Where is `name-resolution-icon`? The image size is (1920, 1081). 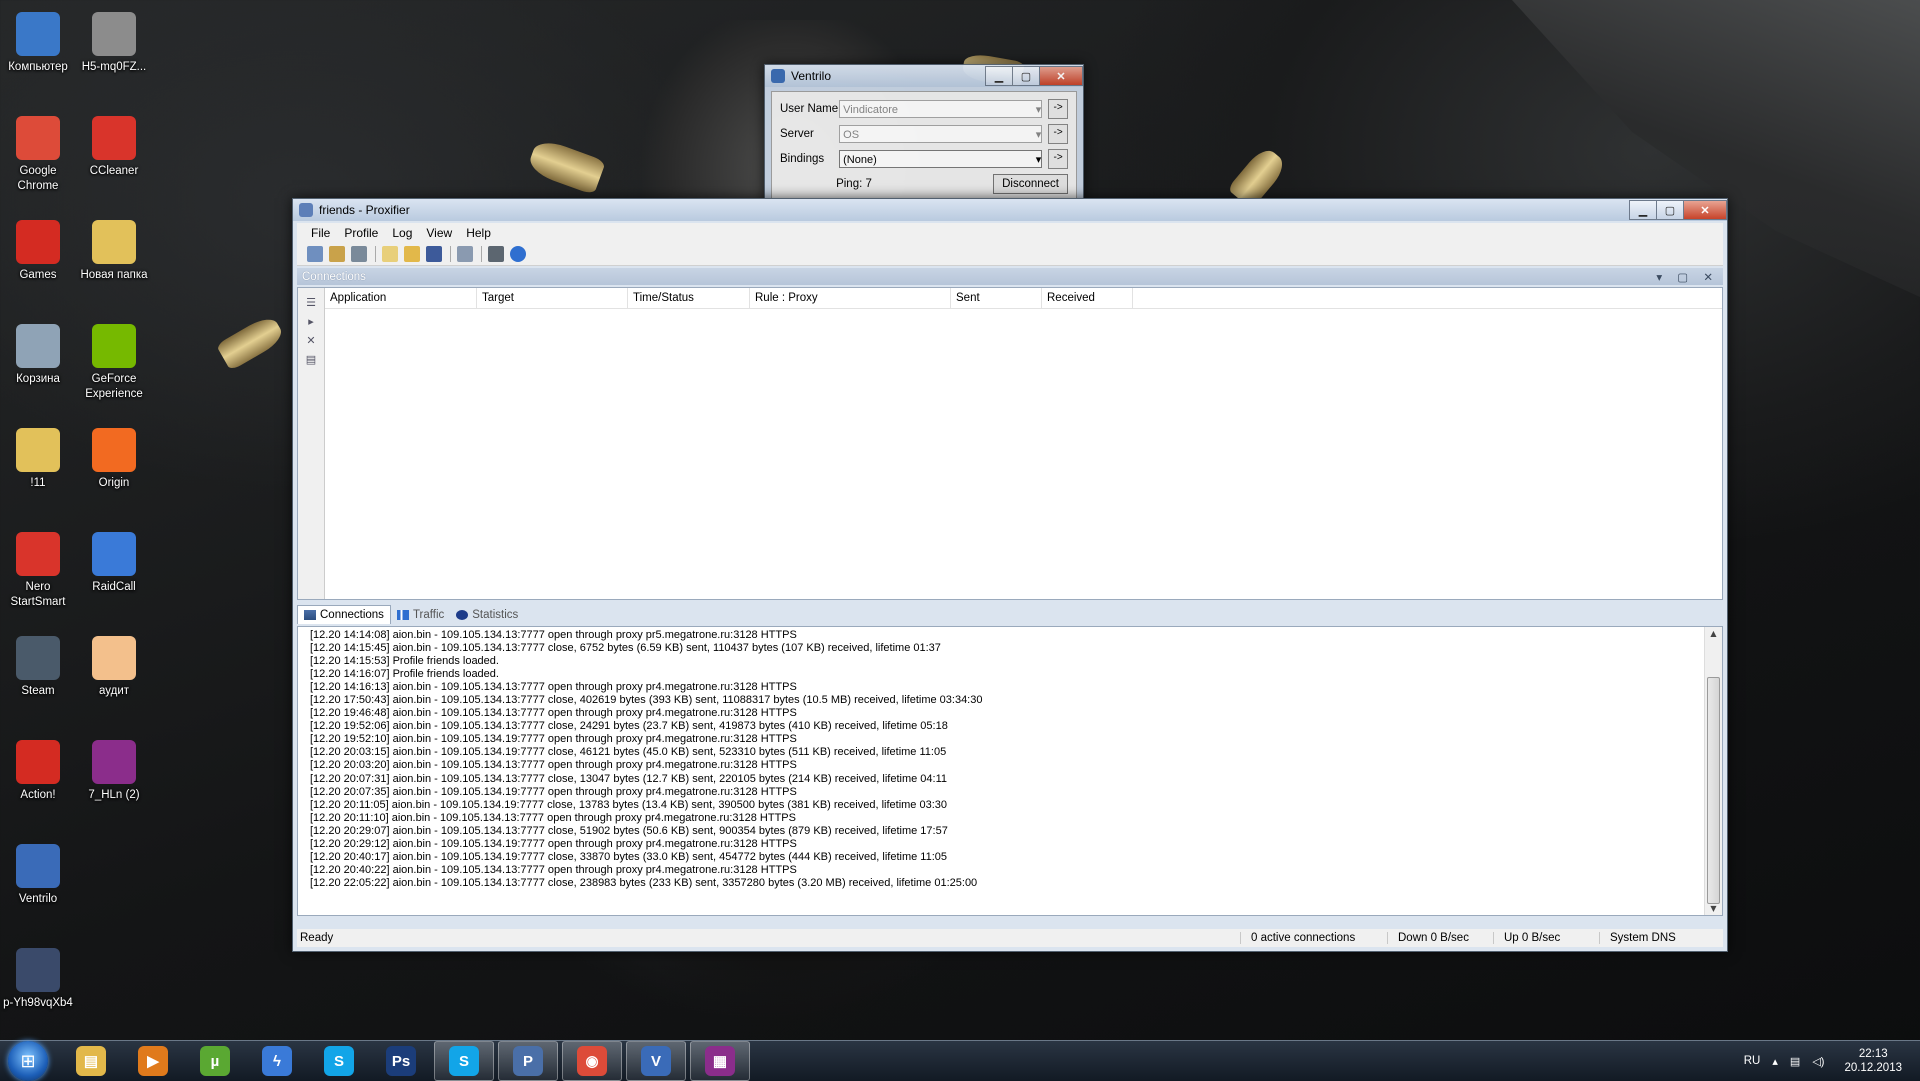 name-resolution-icon is located at coordinates (359, 254).